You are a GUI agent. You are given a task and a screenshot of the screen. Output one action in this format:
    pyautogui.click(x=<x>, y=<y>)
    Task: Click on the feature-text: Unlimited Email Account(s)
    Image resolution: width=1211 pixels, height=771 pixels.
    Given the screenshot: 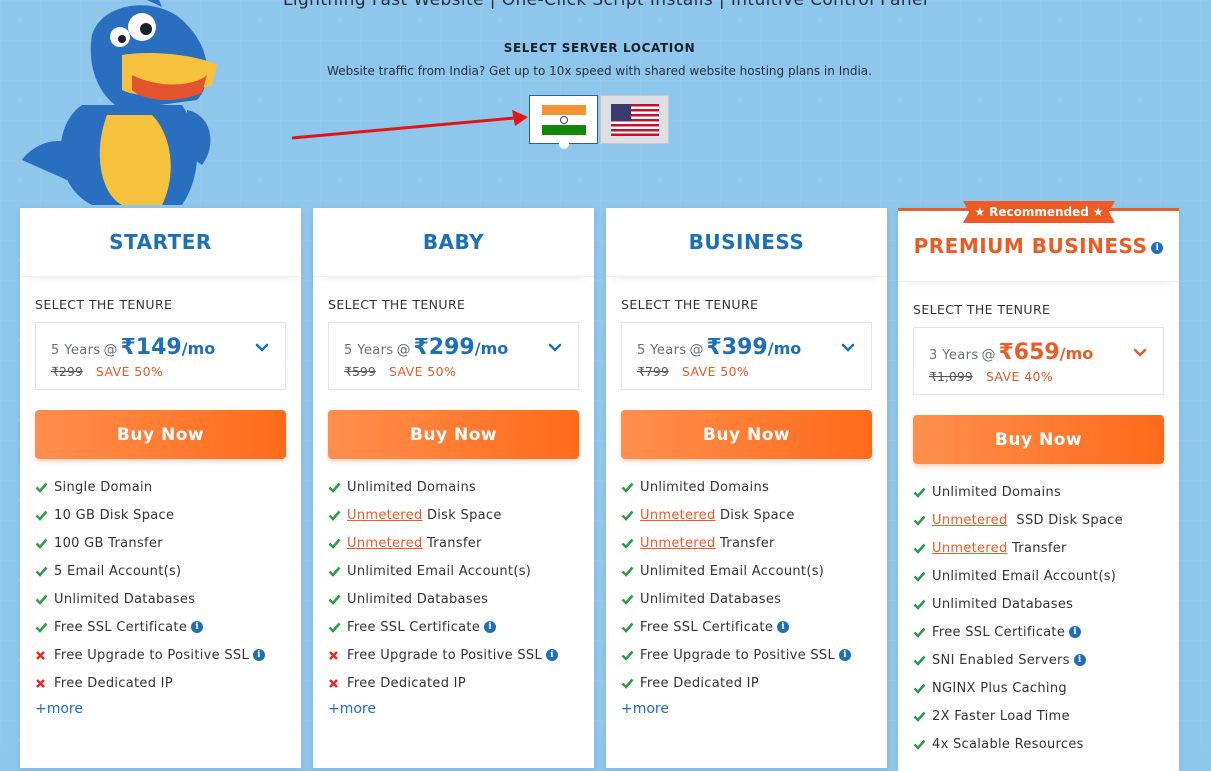 What is the action you would take?
    pyautogui.click(x=732, y=571)
    